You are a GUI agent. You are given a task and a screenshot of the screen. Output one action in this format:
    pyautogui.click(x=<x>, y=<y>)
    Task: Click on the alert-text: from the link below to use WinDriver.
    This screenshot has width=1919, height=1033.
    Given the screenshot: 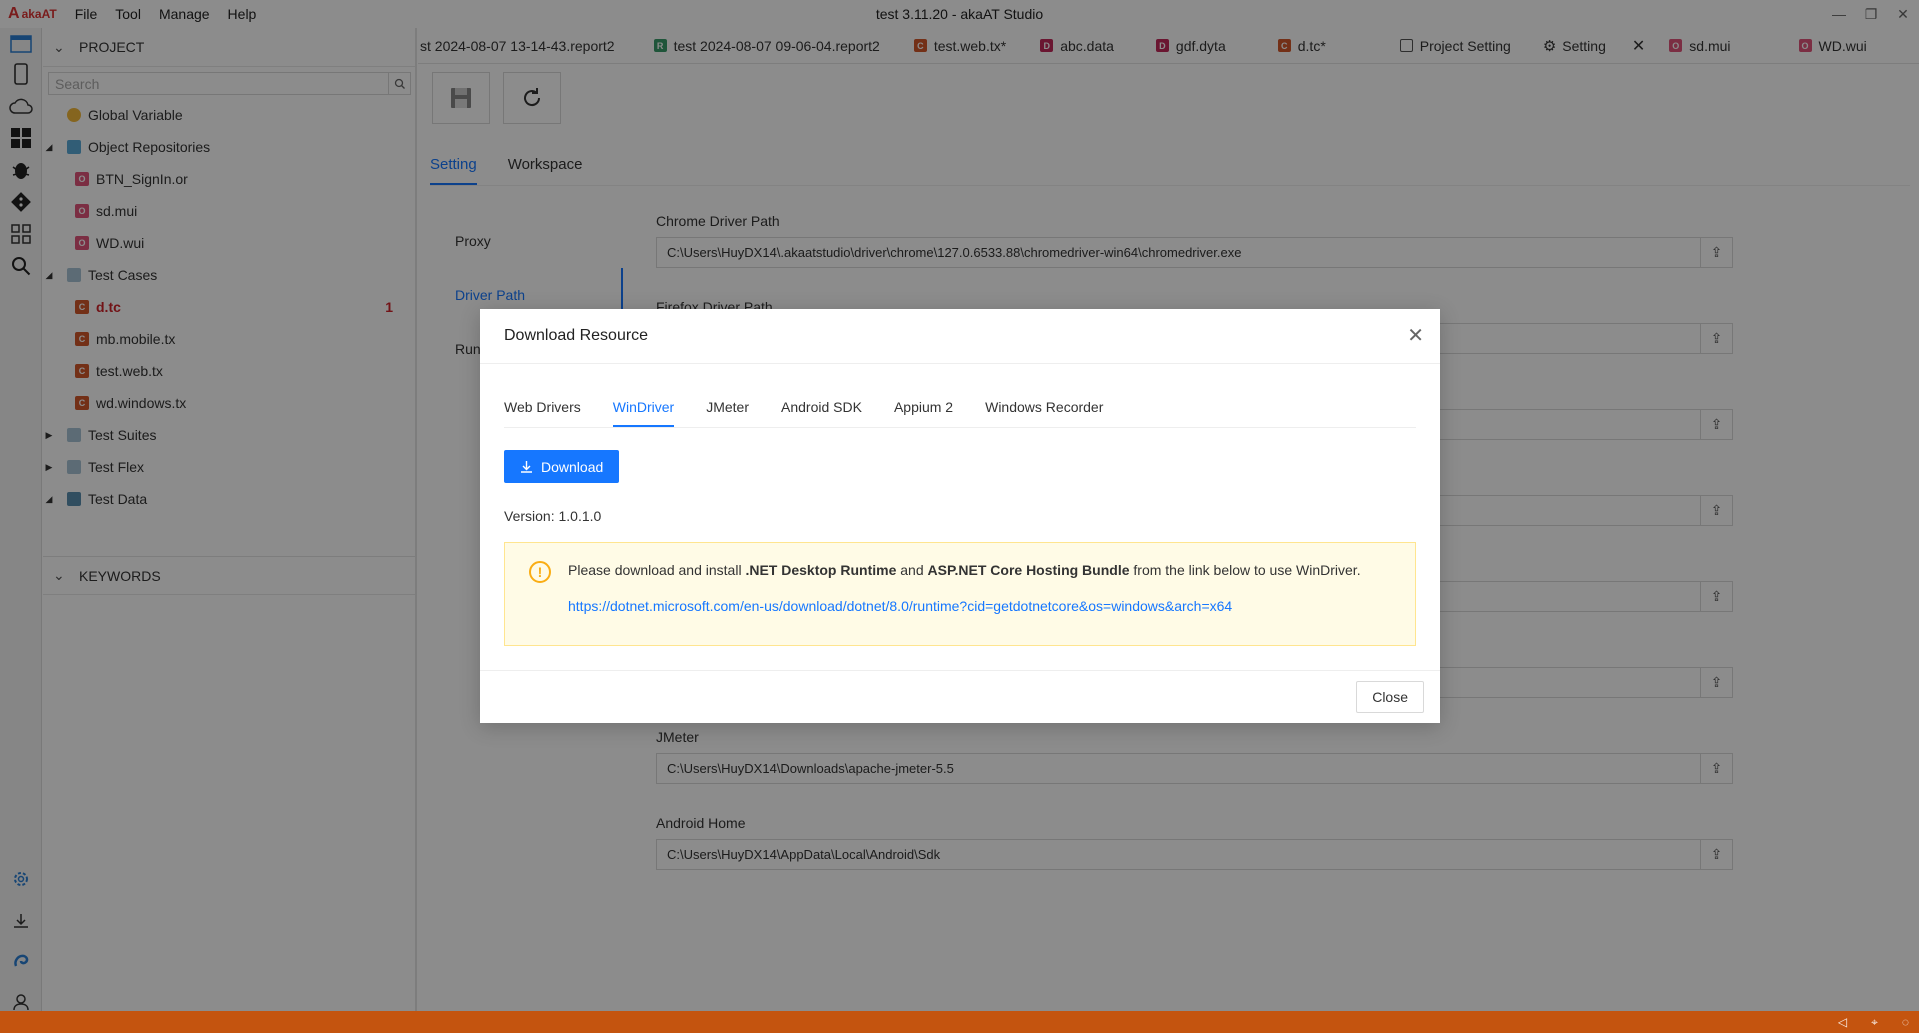 What is the action you would take?
    pyautogui.click(x=1245, y=570)
    